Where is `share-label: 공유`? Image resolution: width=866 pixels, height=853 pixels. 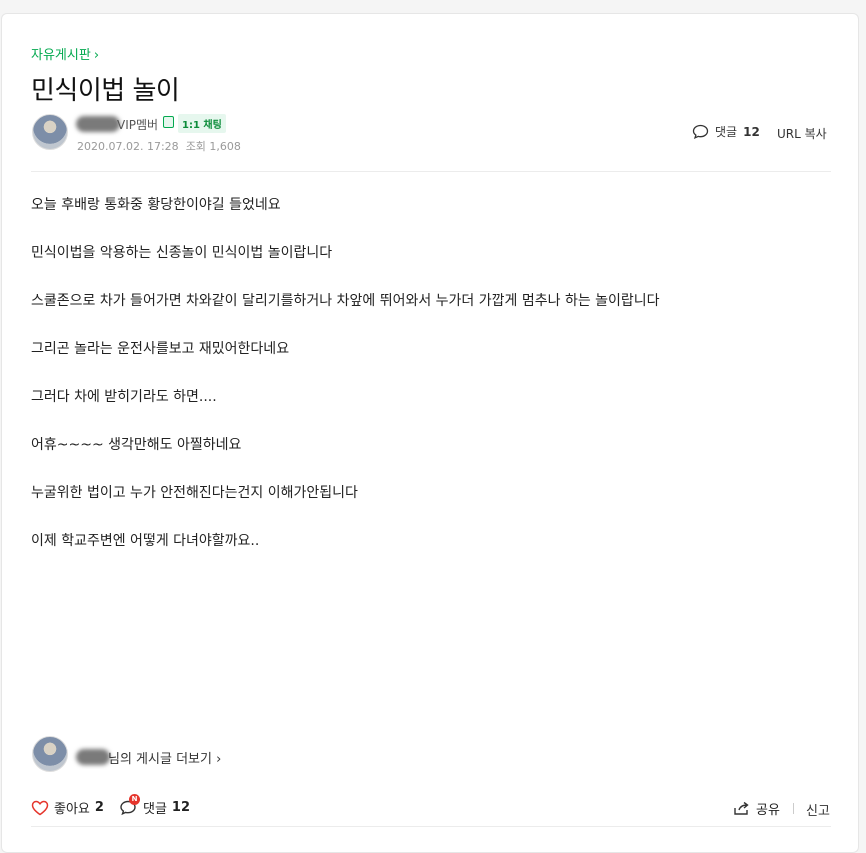
share-label: 공유 is located at coordinates (768, 810).